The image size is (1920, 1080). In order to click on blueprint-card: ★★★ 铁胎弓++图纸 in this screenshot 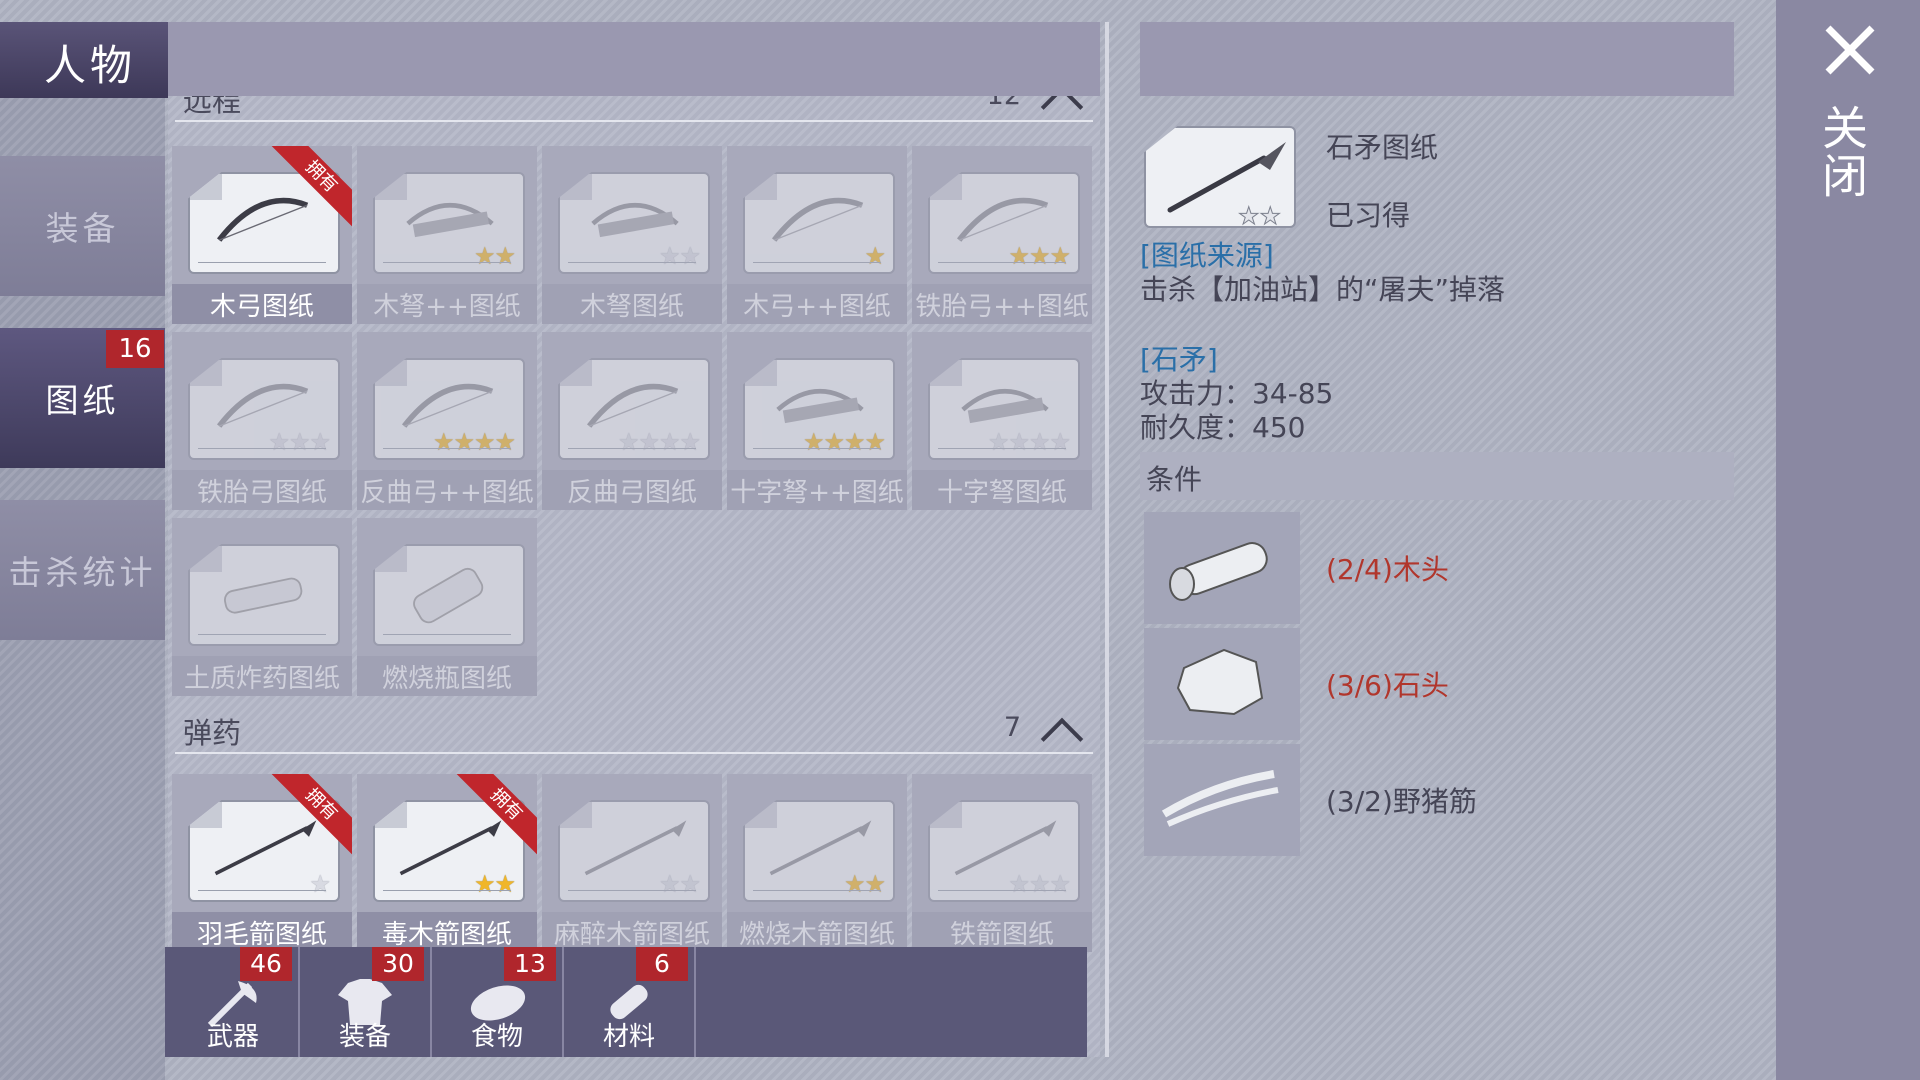, I will do `click(1002, 235)`.